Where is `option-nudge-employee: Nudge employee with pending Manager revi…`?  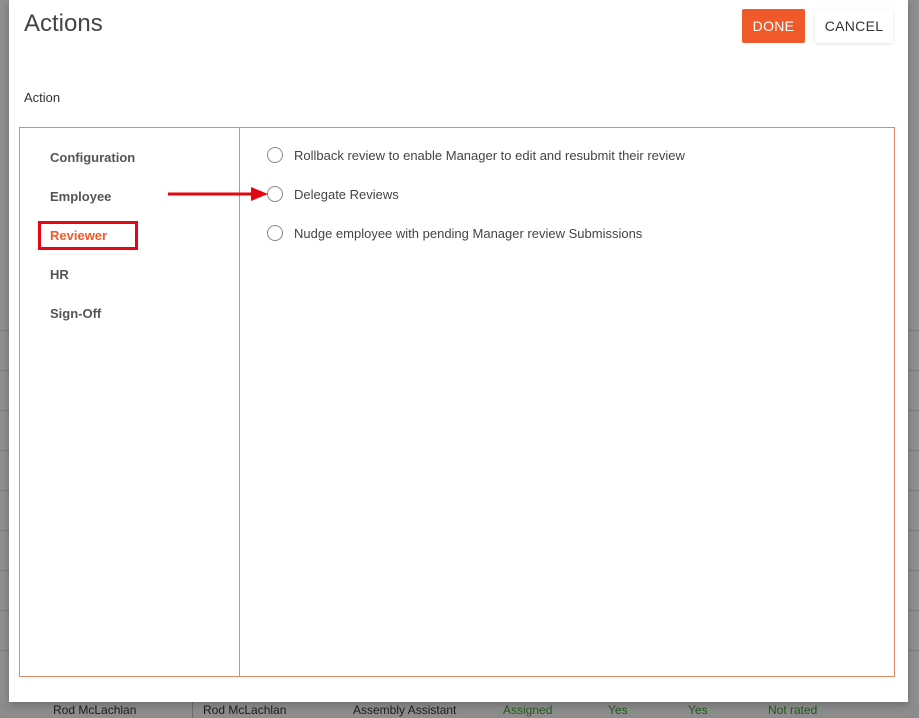
option-nudge-employee: Nudge employee with pending Manager revi… is located at coordinates (454, 233).